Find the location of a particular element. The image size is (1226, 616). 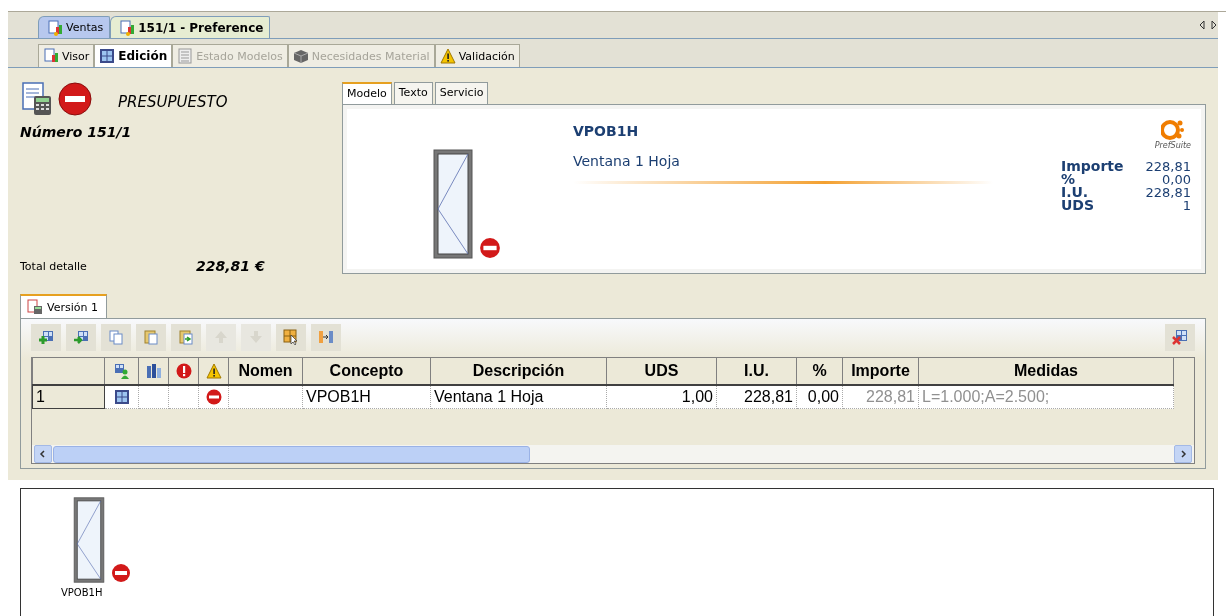

chevron-left-icon is located at coordinates (43, 454).